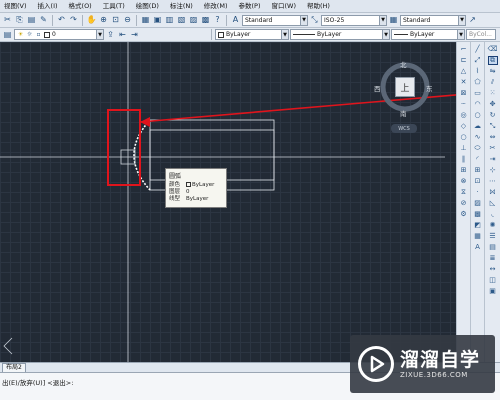 This screenshot has width=500, height=400. Describe the element at coordinates (478, 247) in the screenshot. I see `multiline-text-icon: A` at that location.